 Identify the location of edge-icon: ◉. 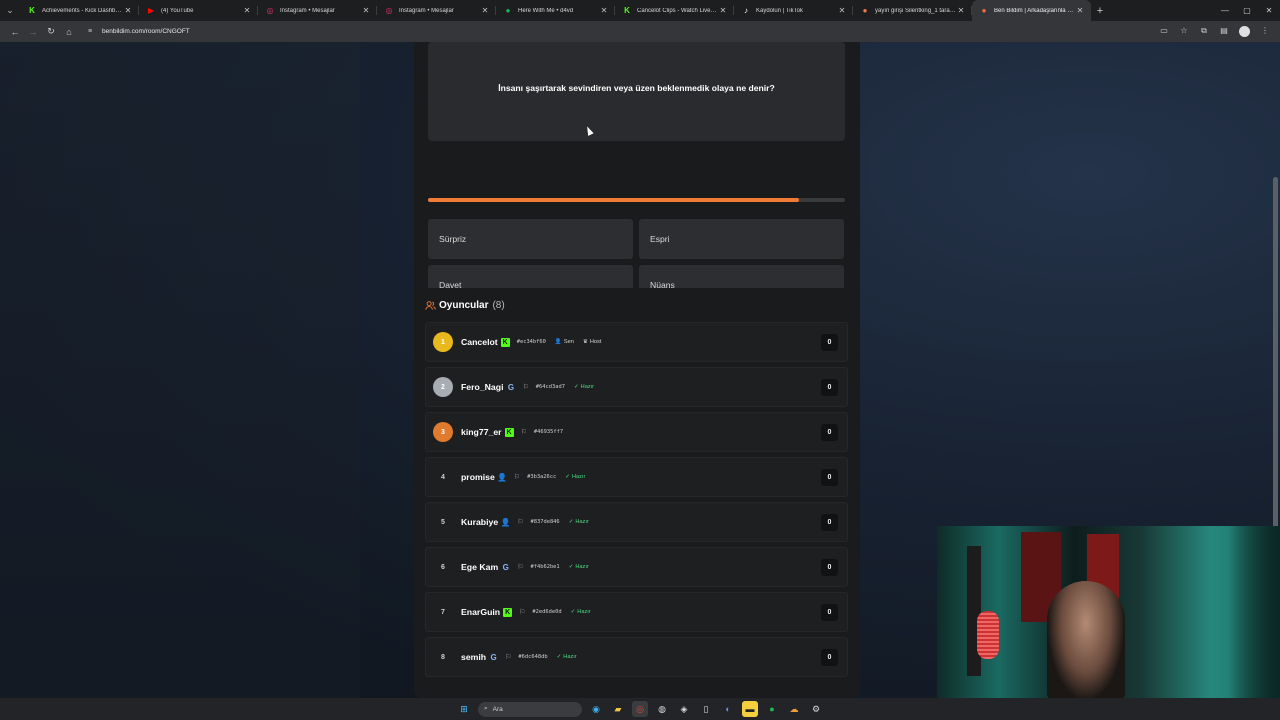
(596, 709).